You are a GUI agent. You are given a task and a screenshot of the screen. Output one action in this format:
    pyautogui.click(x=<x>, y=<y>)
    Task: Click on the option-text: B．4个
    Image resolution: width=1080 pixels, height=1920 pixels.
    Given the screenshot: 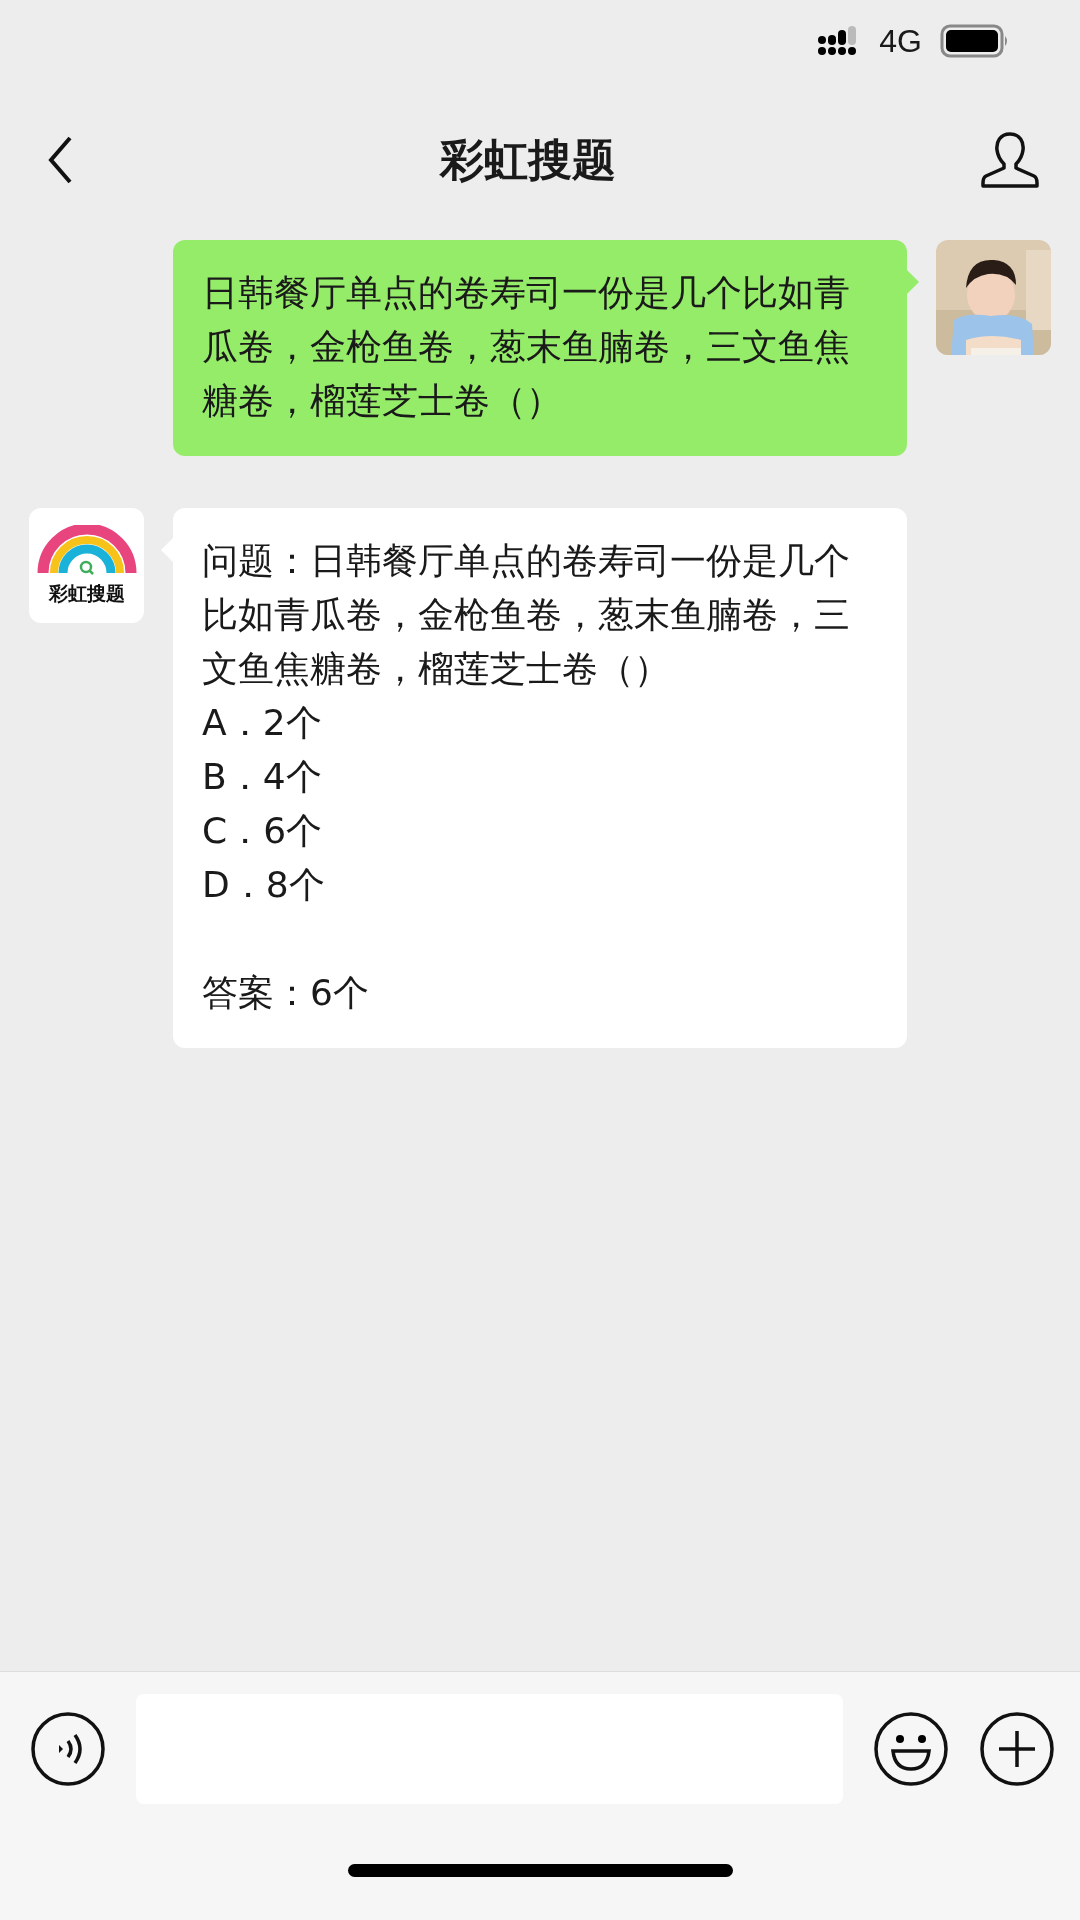 What is the action you would take?
    pyautogui.click(x=262, y=777)
    